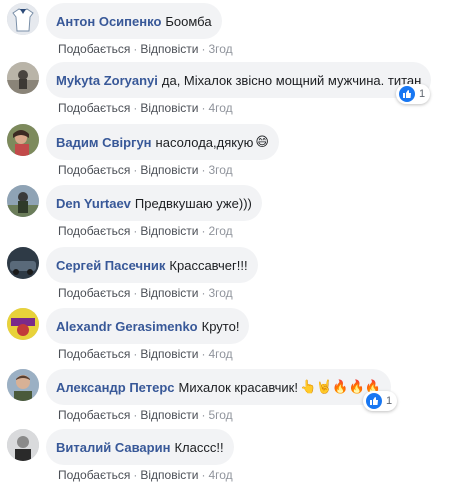 This screenshot has height=487, width=466. Describe the element at coordinates (208, 265) in the screenshot. I see `comment-text: Крассавчег!!!` at that location.